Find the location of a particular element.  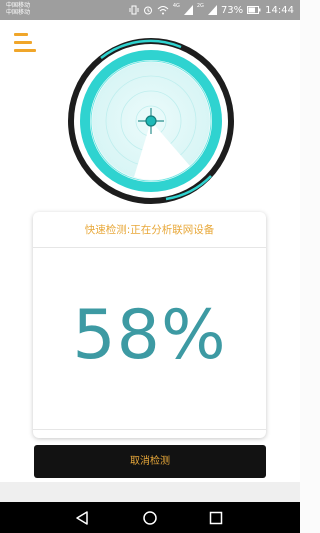

status-bar: 中国移动 中国移动 4G 2G 73% 14:44 is located at coordinates (150, 10).